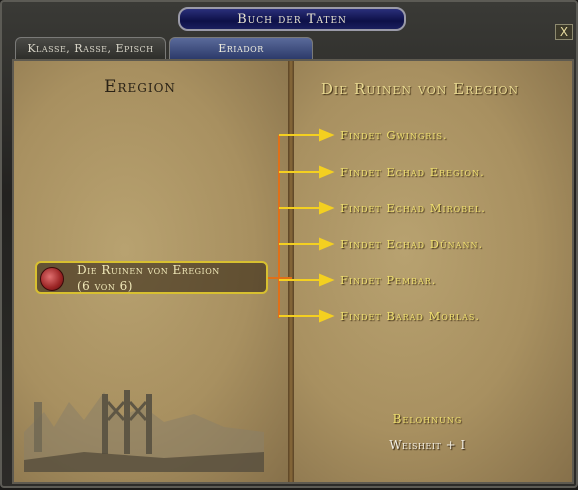  What do you see at coordinates (413, 208) in the screenshot?
I see `objective-item: Findet Echad Mirobel.` at bounding box center [413, 208].